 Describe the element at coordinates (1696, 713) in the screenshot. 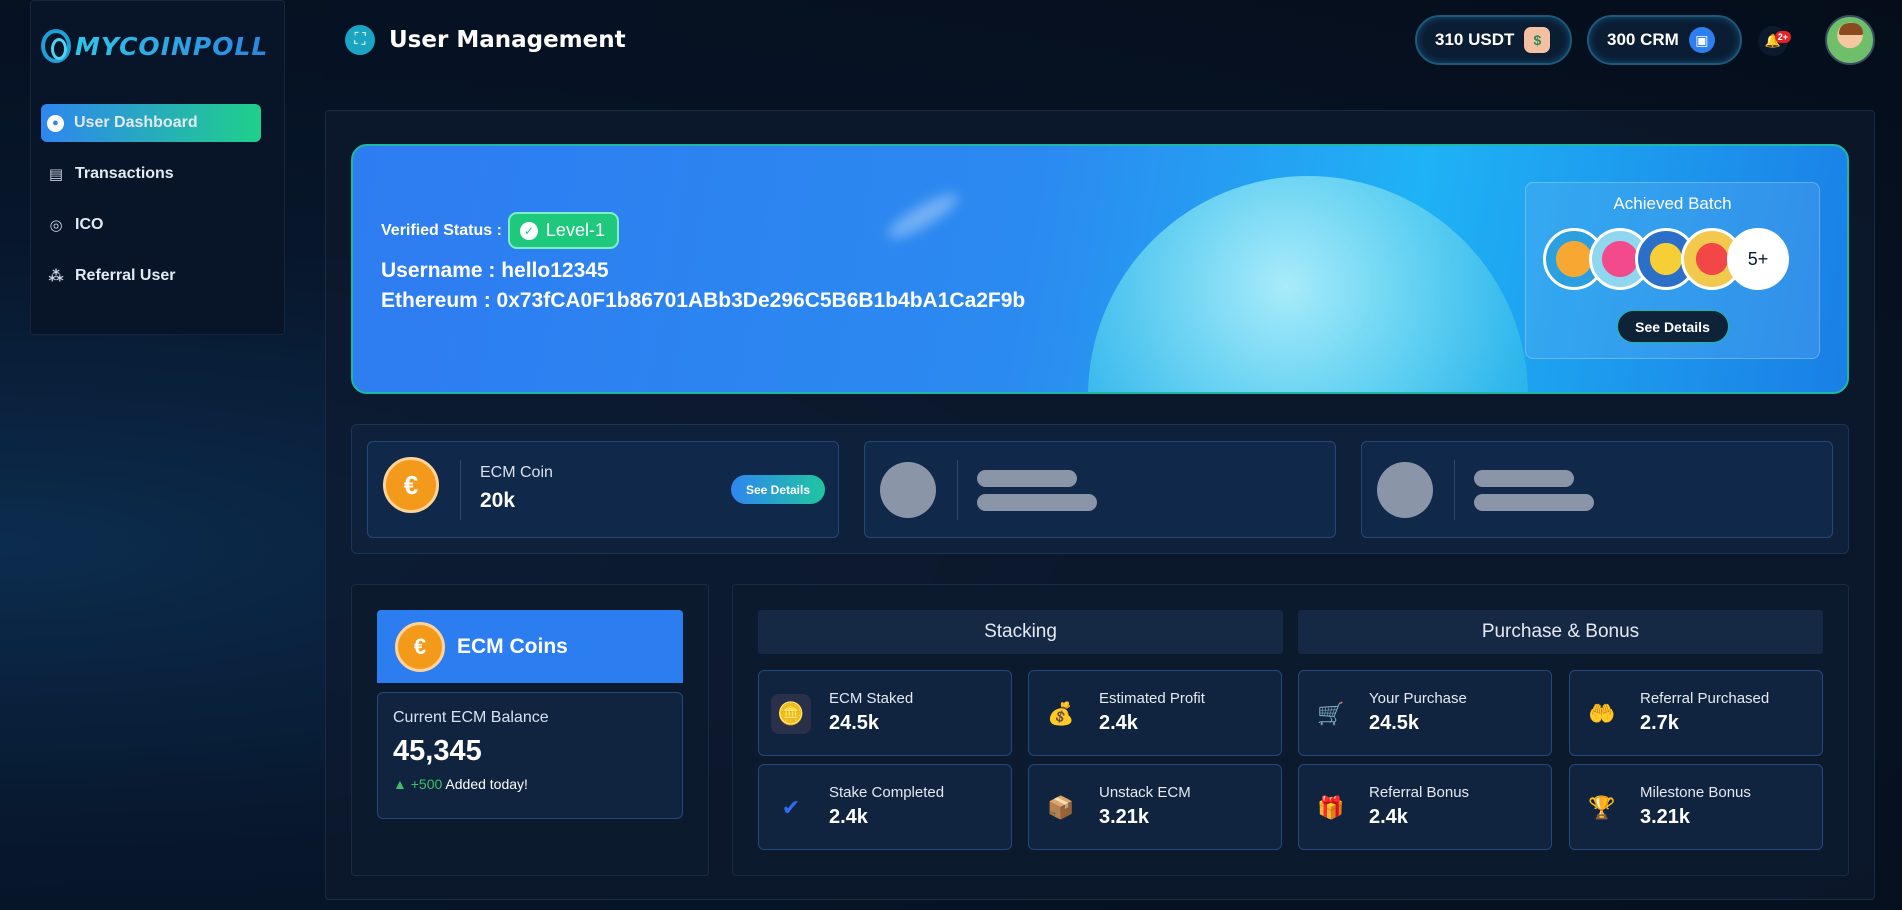

I see `stat-card-referral-purchased: 🤲 Referral Purchased 2.7k` at that location.